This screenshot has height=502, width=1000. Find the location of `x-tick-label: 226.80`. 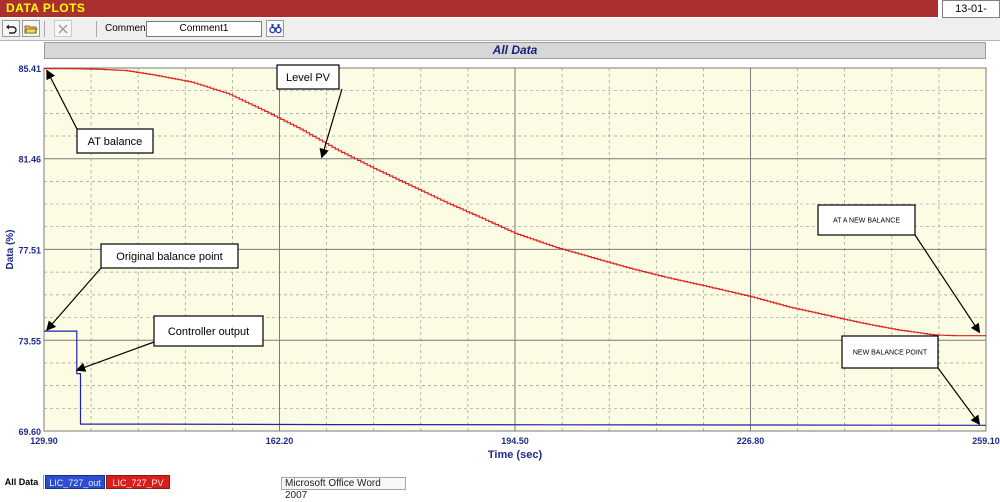

x-tick-label: 226.80 is located at coordinates (751, 441).